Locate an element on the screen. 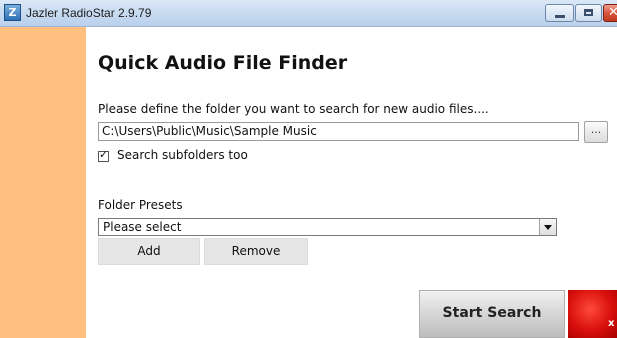 This screenshot has height=338, width=617. start-search-button: Start Search is located at coordinates (492, 314).